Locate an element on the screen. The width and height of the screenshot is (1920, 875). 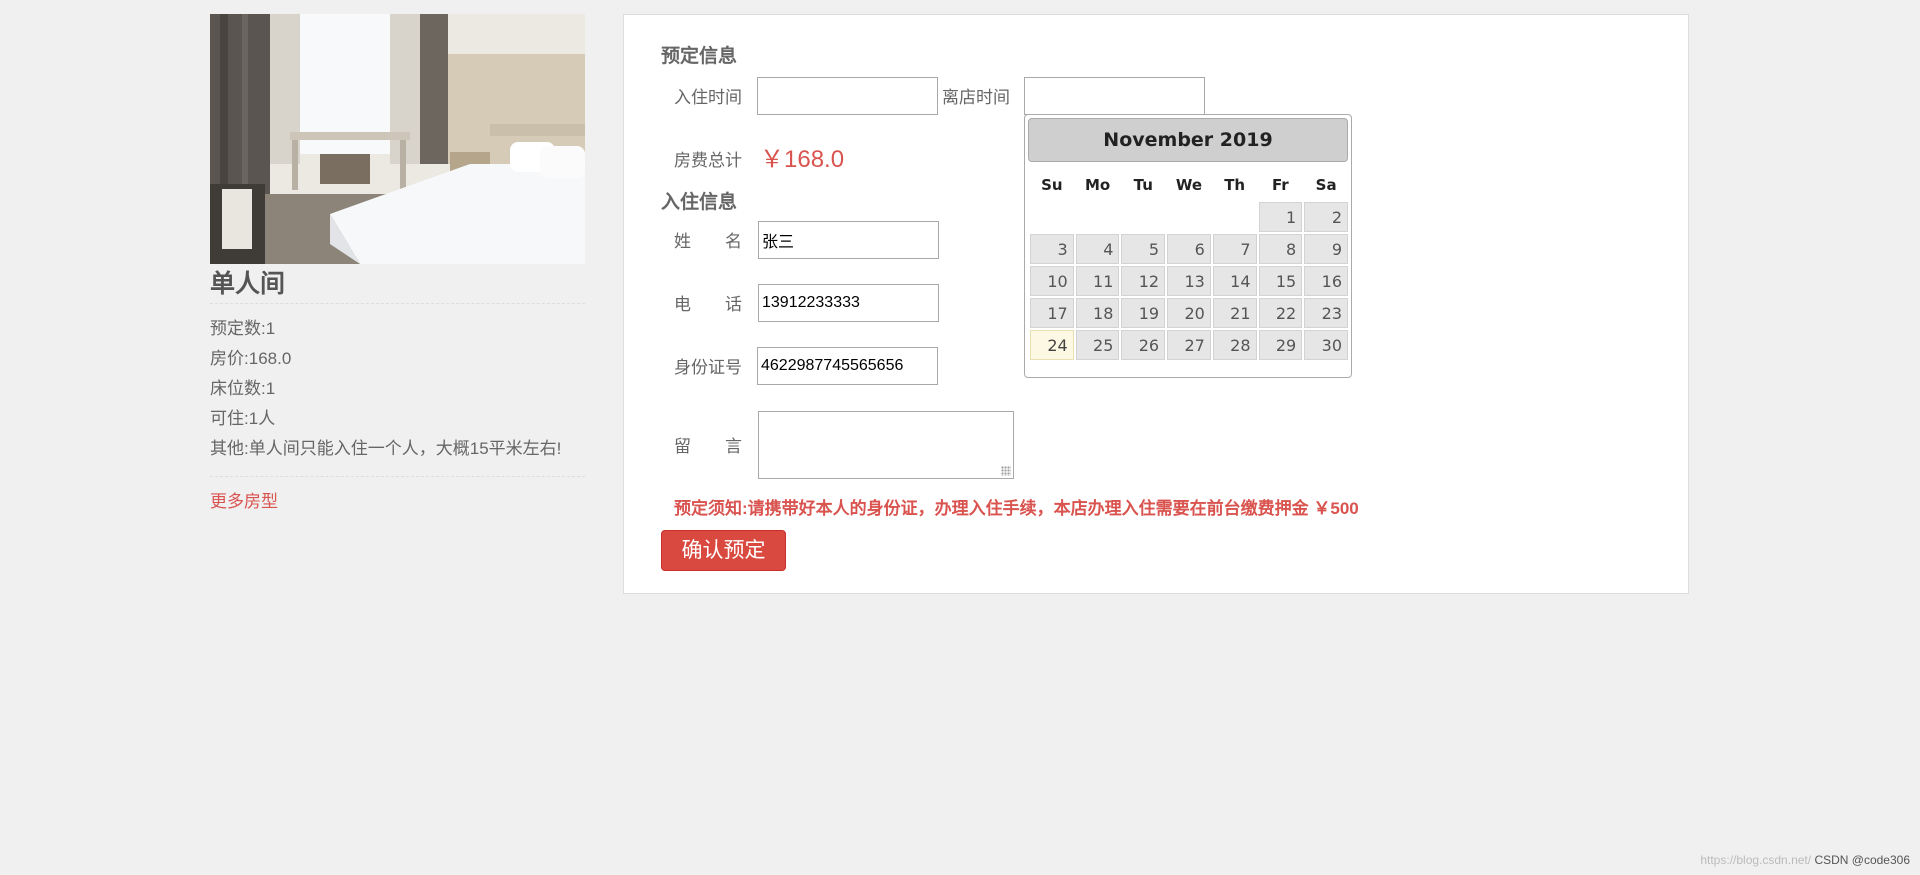
name-label: 姓 名 is located at coordinates (708, 241).